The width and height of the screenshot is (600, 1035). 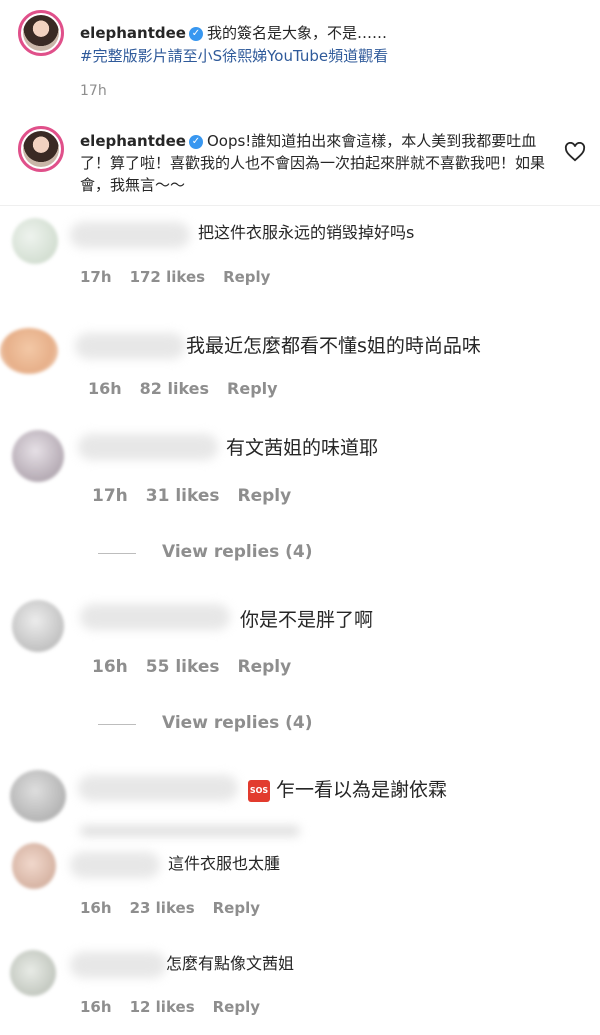 I want to click on heart-icon, so click(x=575, y=152).